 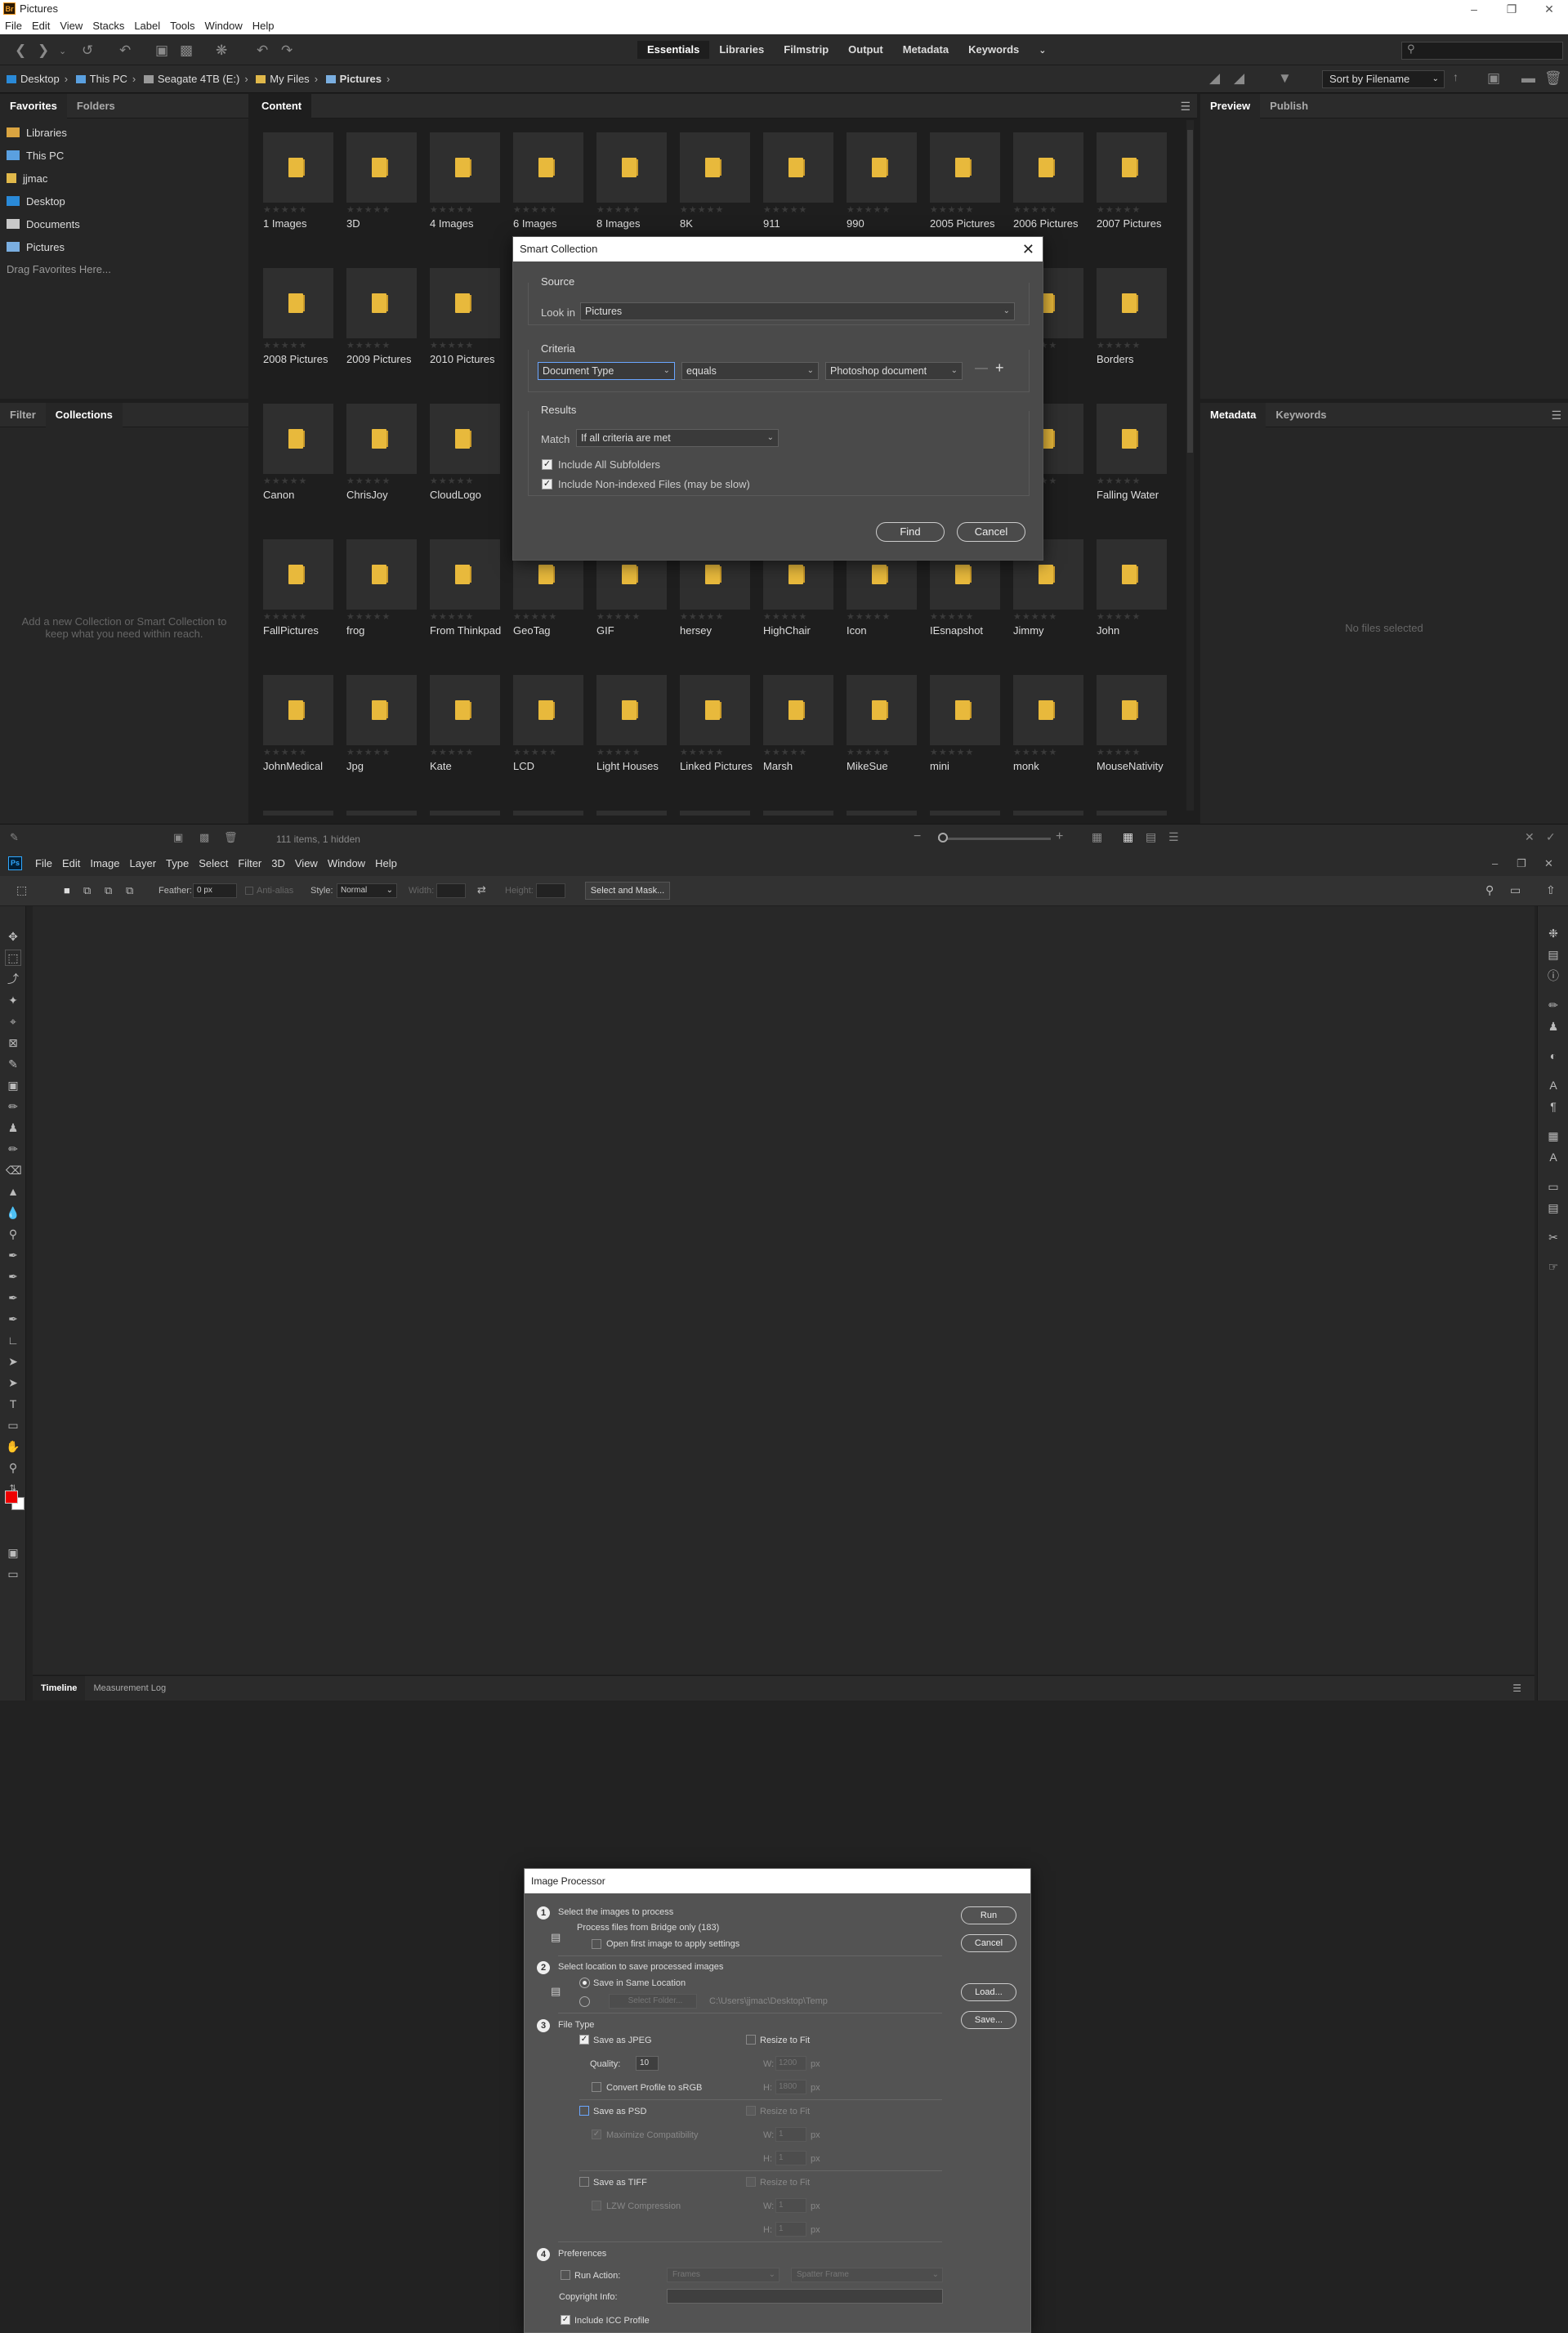 What do you see at coordinates (104, 863) in the screenshot?
I see `ps-menu-image: Image` at bounding box center [104, 863].